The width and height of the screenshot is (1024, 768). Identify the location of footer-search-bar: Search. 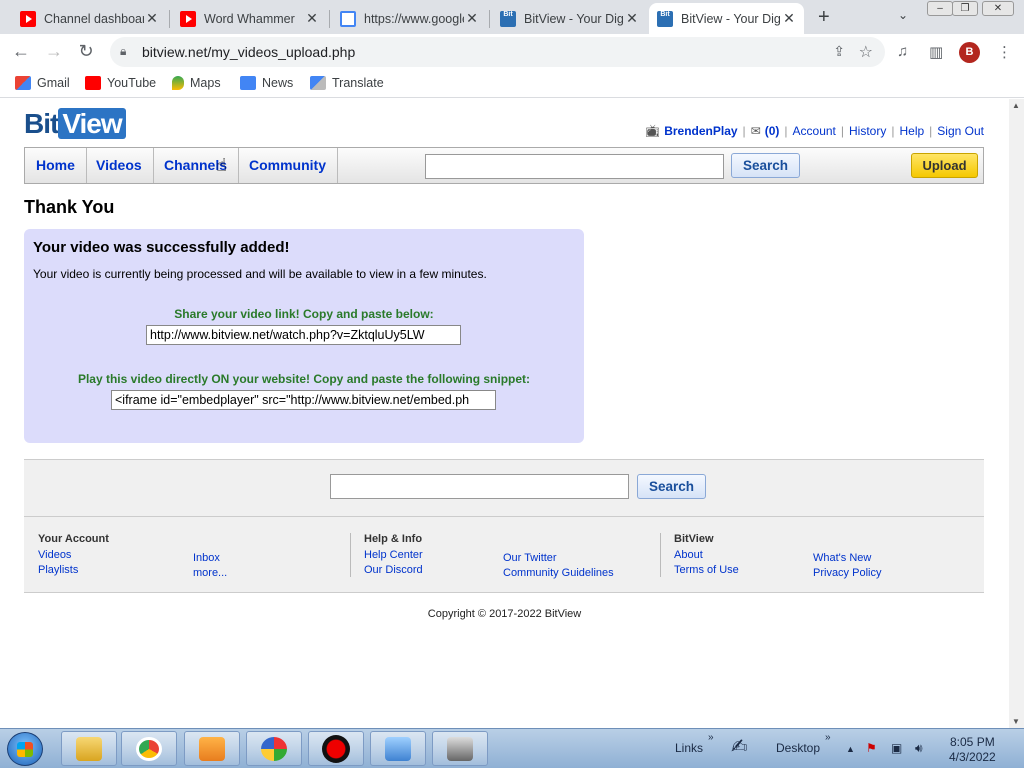
(504, 488).